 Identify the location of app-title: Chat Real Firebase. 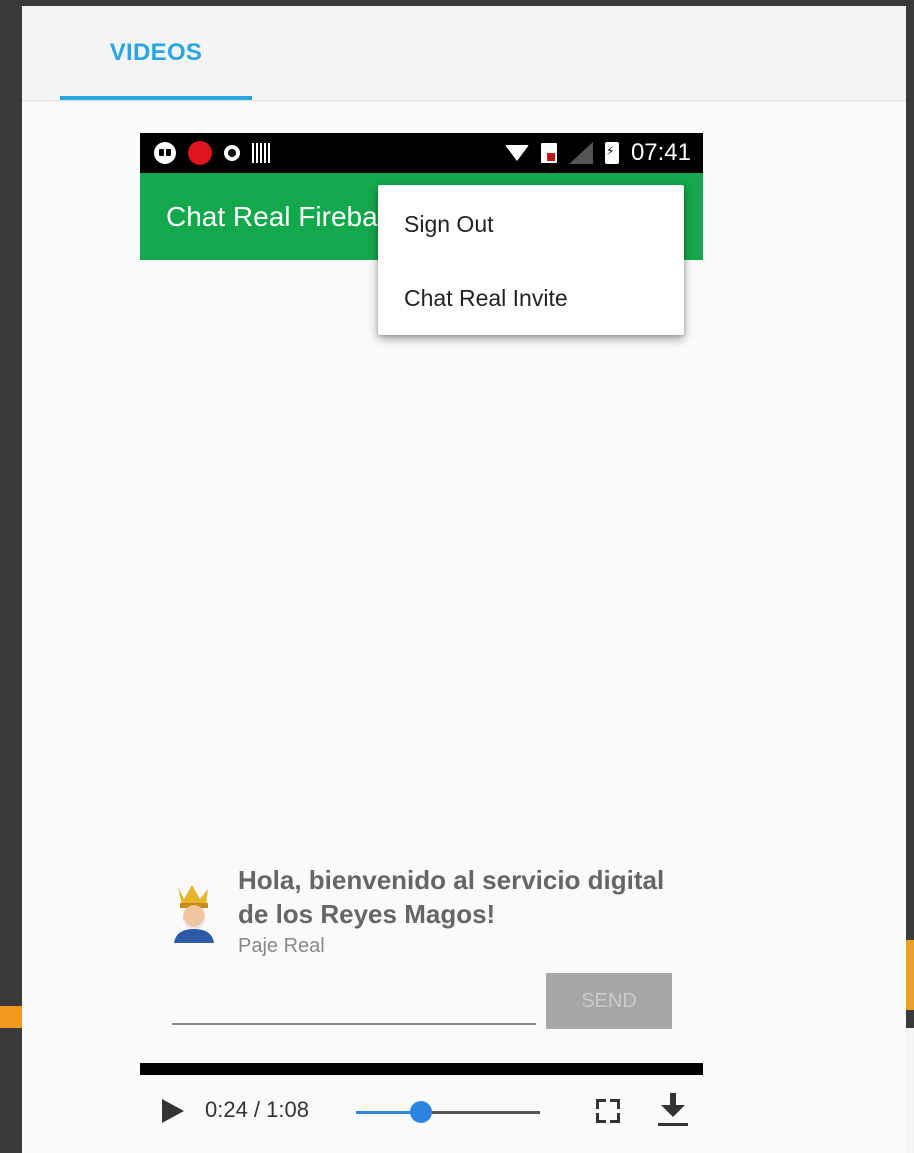
(286, 216).